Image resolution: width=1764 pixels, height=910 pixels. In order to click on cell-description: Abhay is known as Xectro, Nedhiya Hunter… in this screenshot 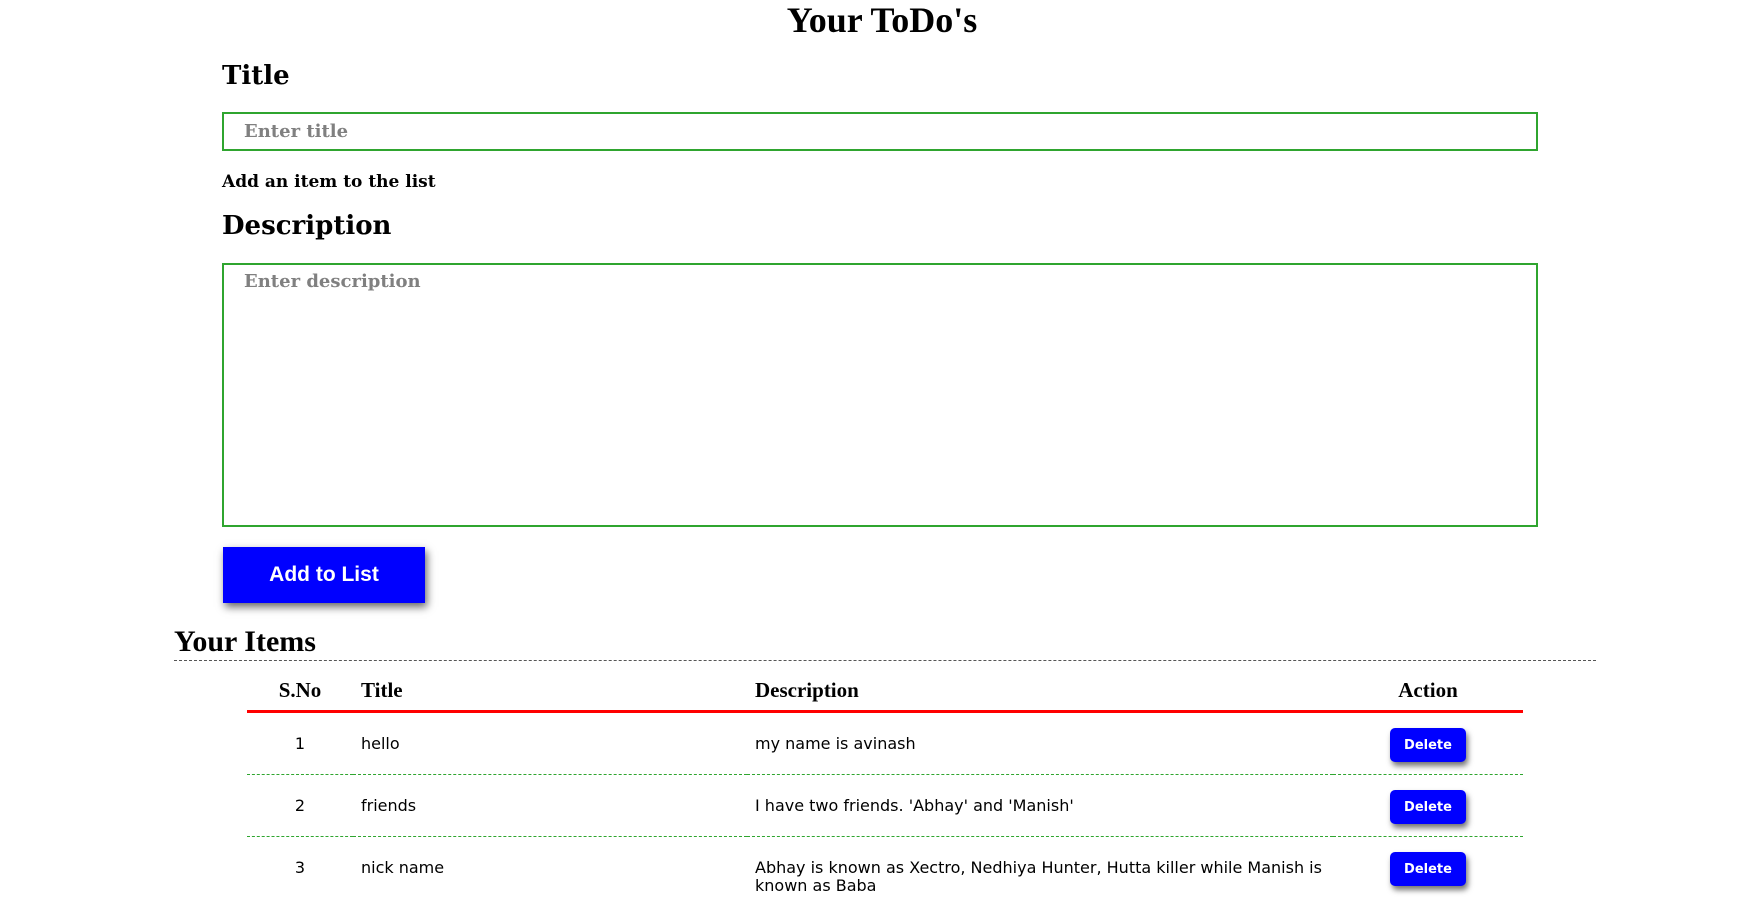, I will do `click(1038, 876)`.